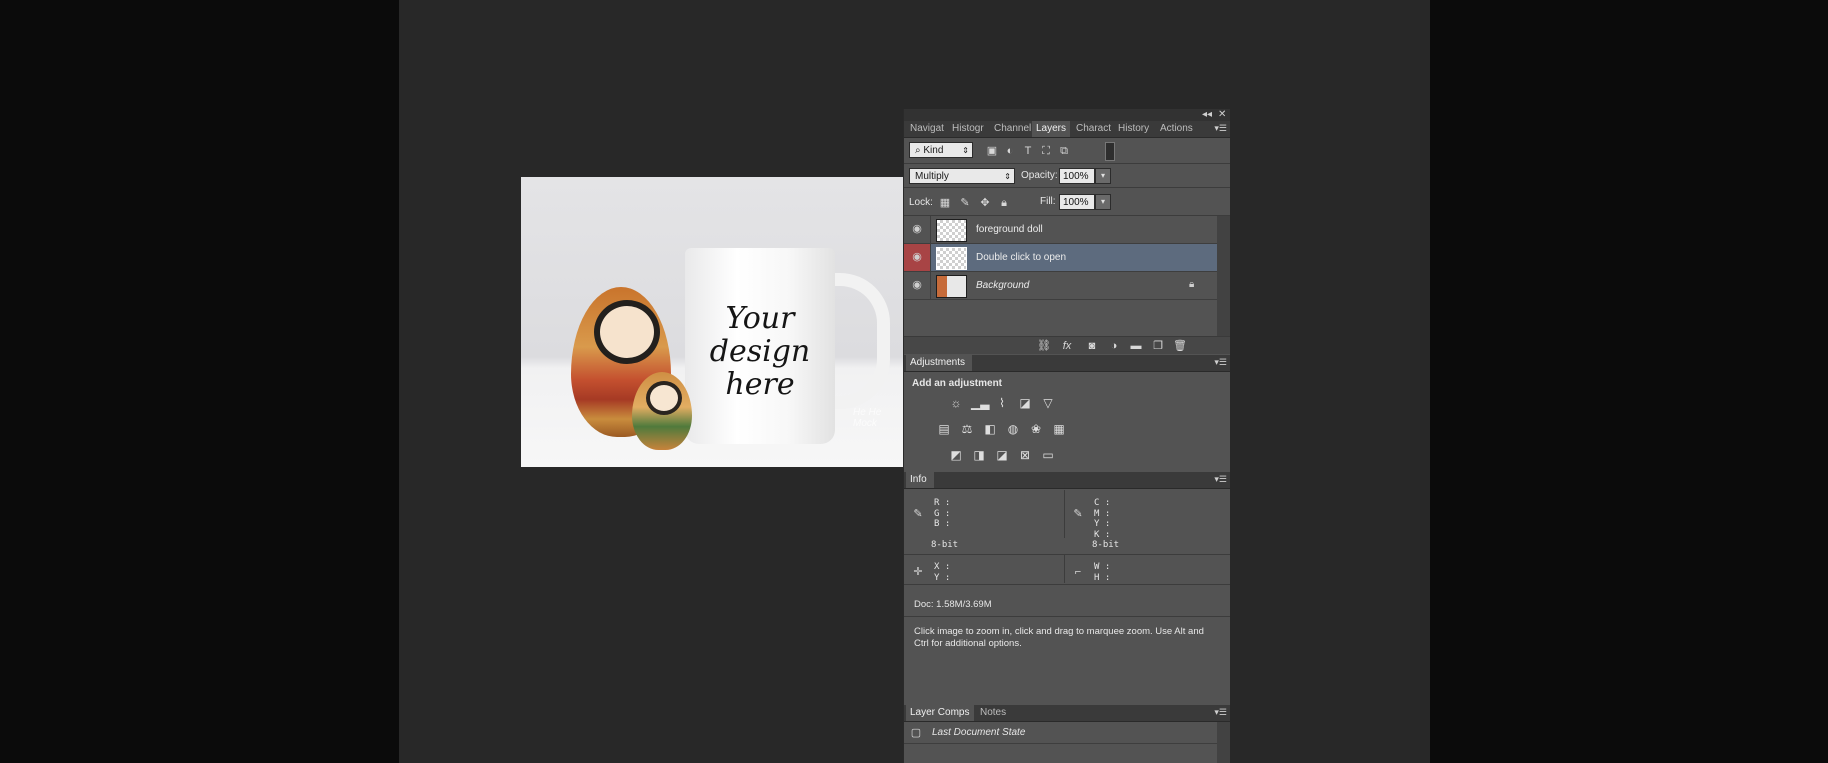 This screenshot has width=1828, height=763. Describe the element at coordinates (953, 604) in the screenshot. I see `doc-size: Doc: 1.58M/3.69M` at that location.